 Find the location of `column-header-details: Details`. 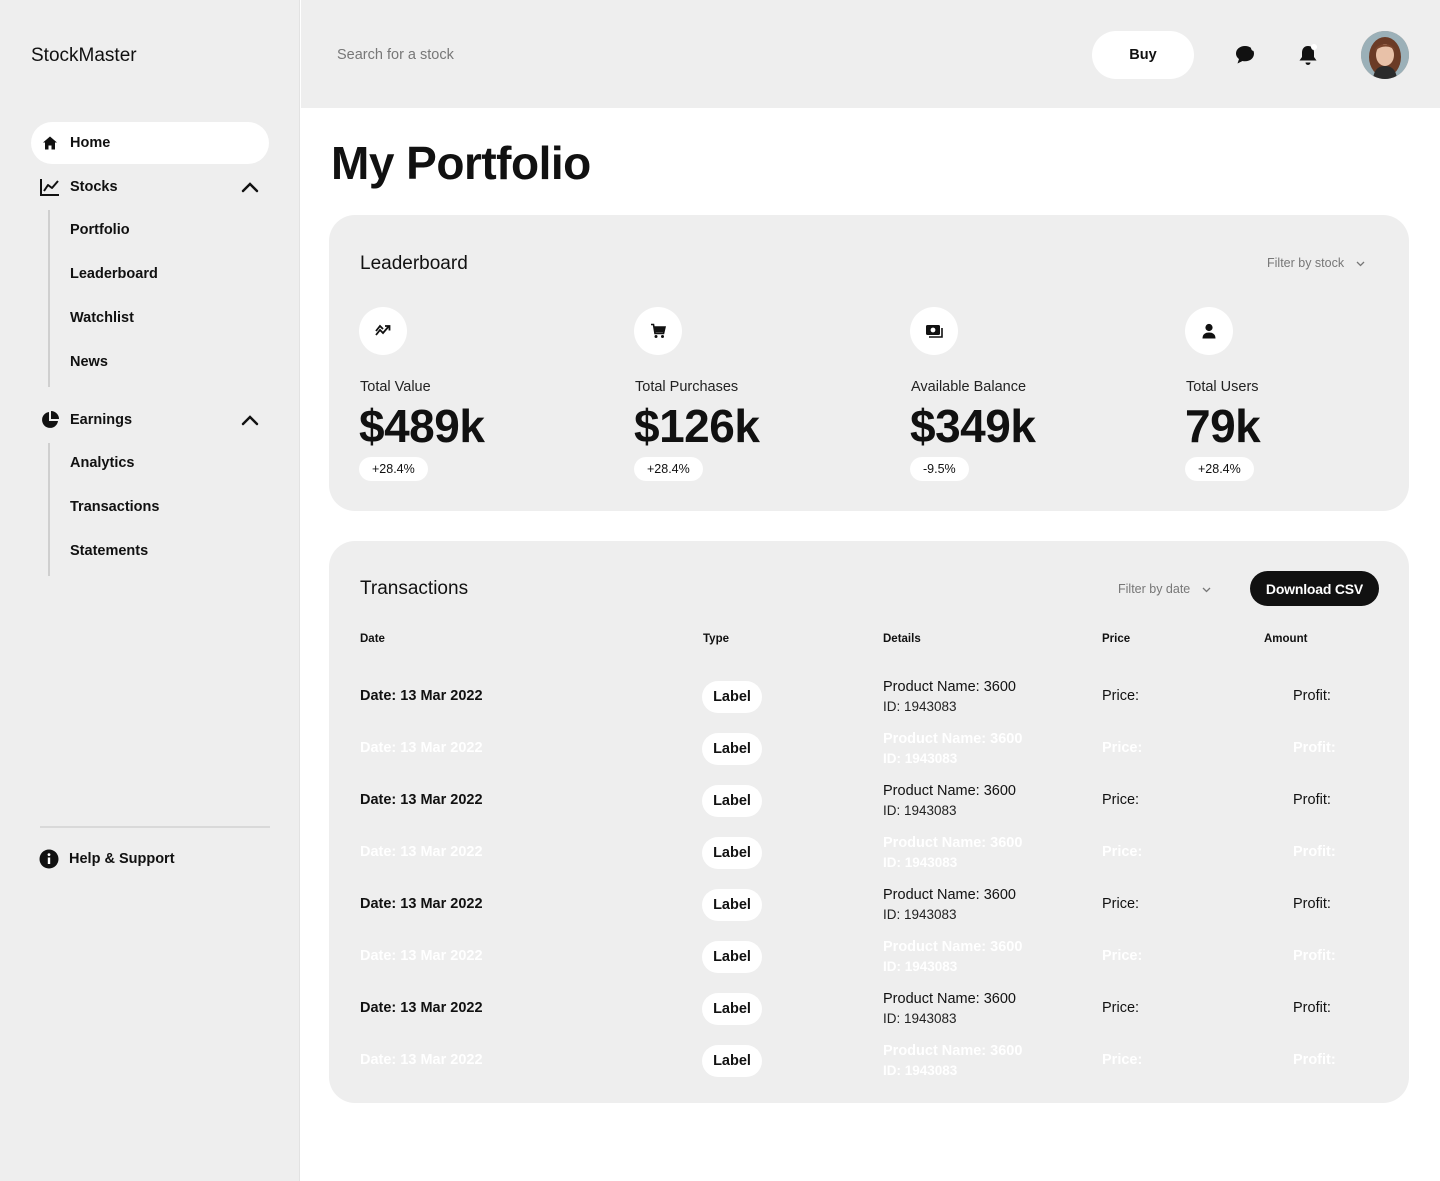

column-header-details: Details is located at coordinates (902, 639).